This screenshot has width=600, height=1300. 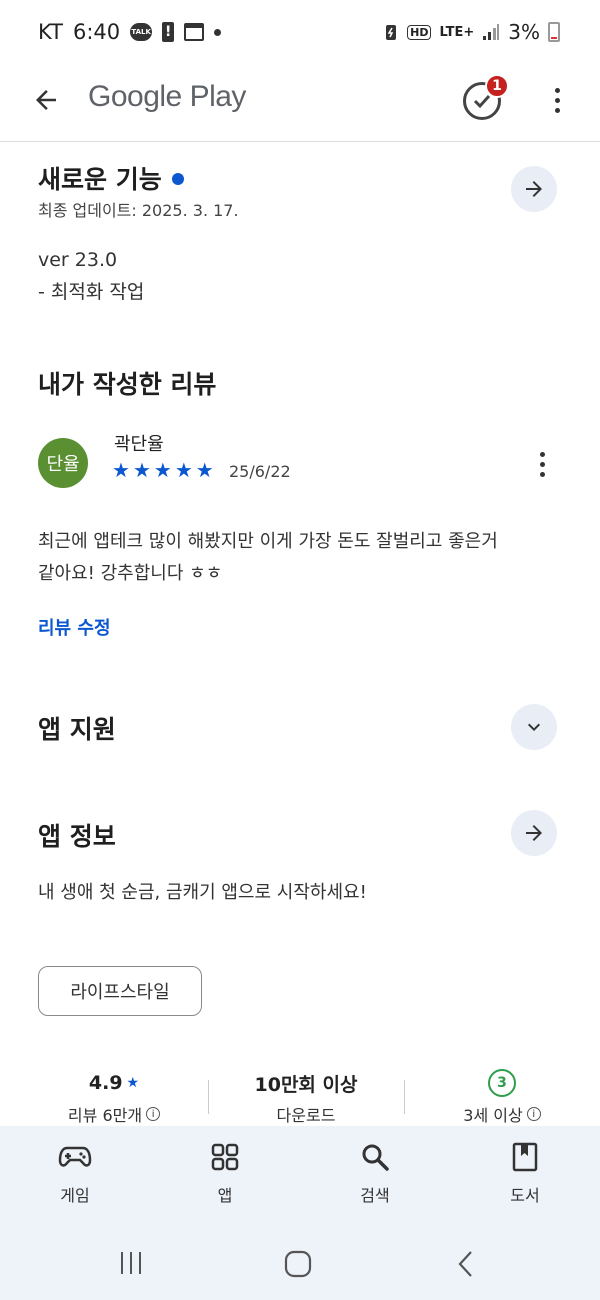 I want to click on version-text: ver 23.0, so click(x=78, y=260).